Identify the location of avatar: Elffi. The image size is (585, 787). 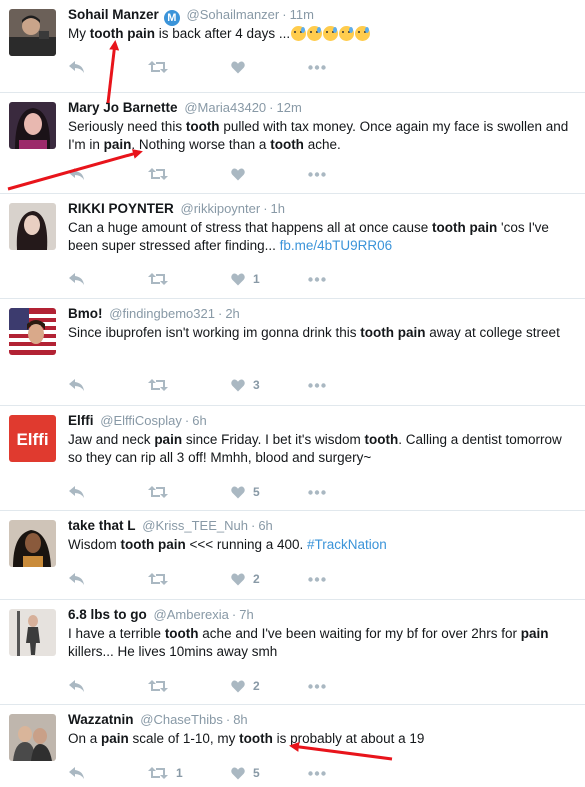
(32, 438).